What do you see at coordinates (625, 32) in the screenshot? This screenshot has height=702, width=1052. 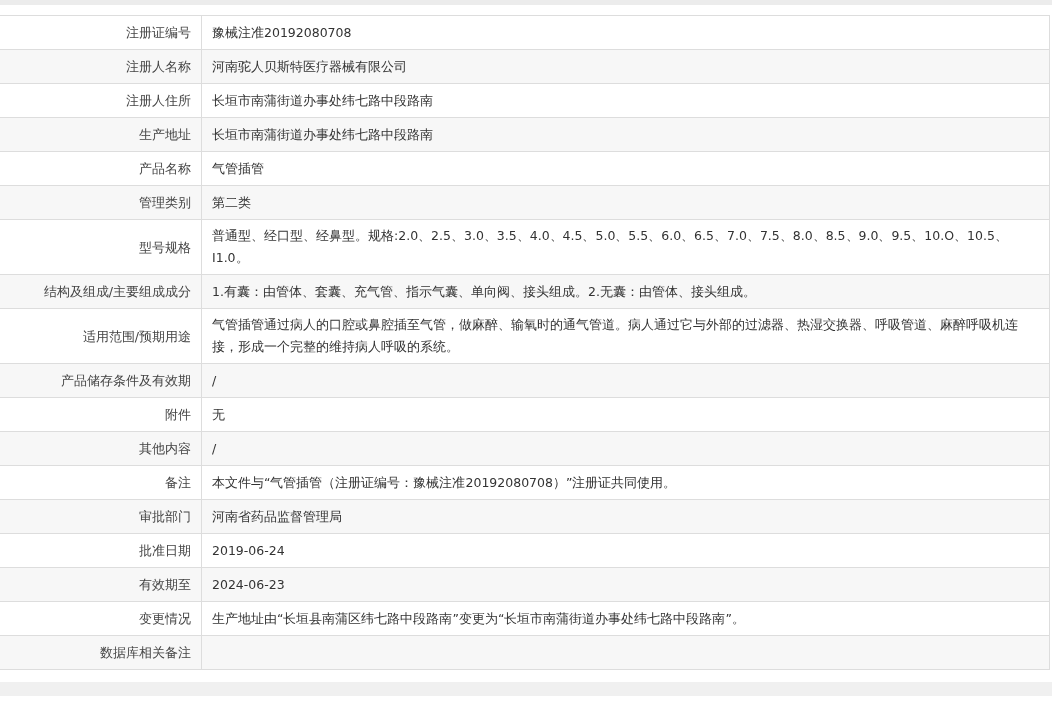 I see `field-value: 豫械注准20192080708` at bounding box center [625, 32].